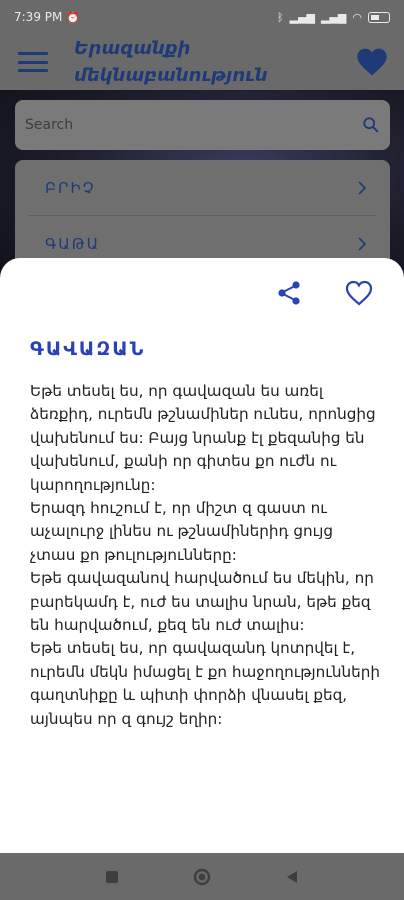  I want to click on search-input, so click(193, 125).